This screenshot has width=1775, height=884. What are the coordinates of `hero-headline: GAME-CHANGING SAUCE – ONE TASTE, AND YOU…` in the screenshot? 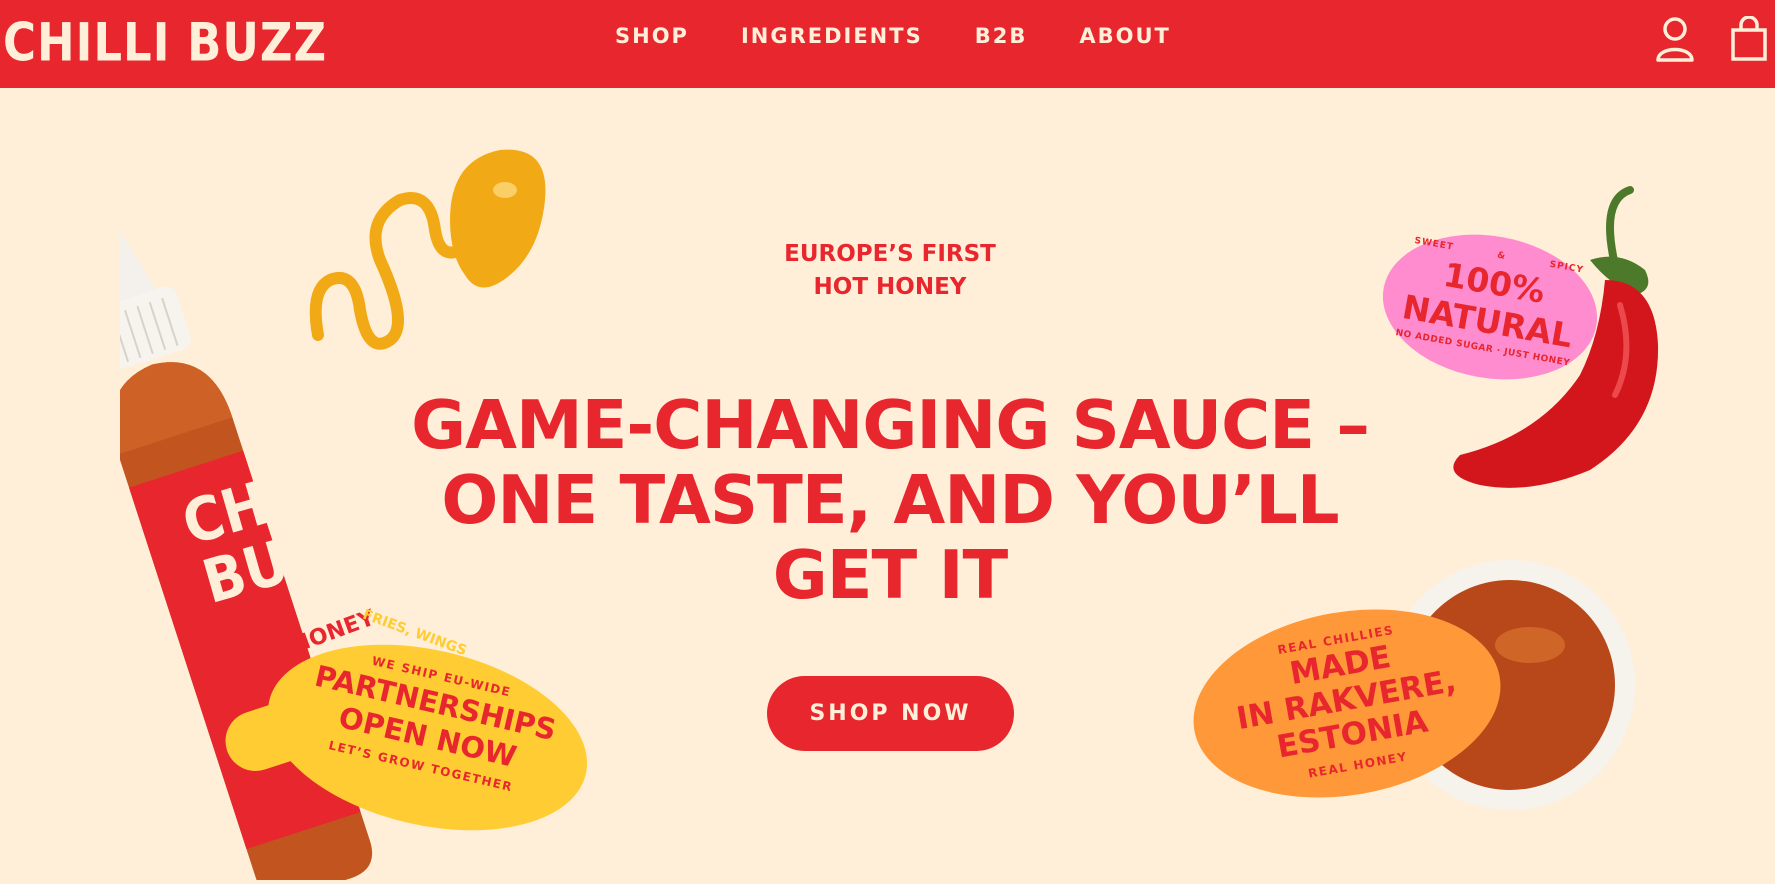 It's located at (890, 500).